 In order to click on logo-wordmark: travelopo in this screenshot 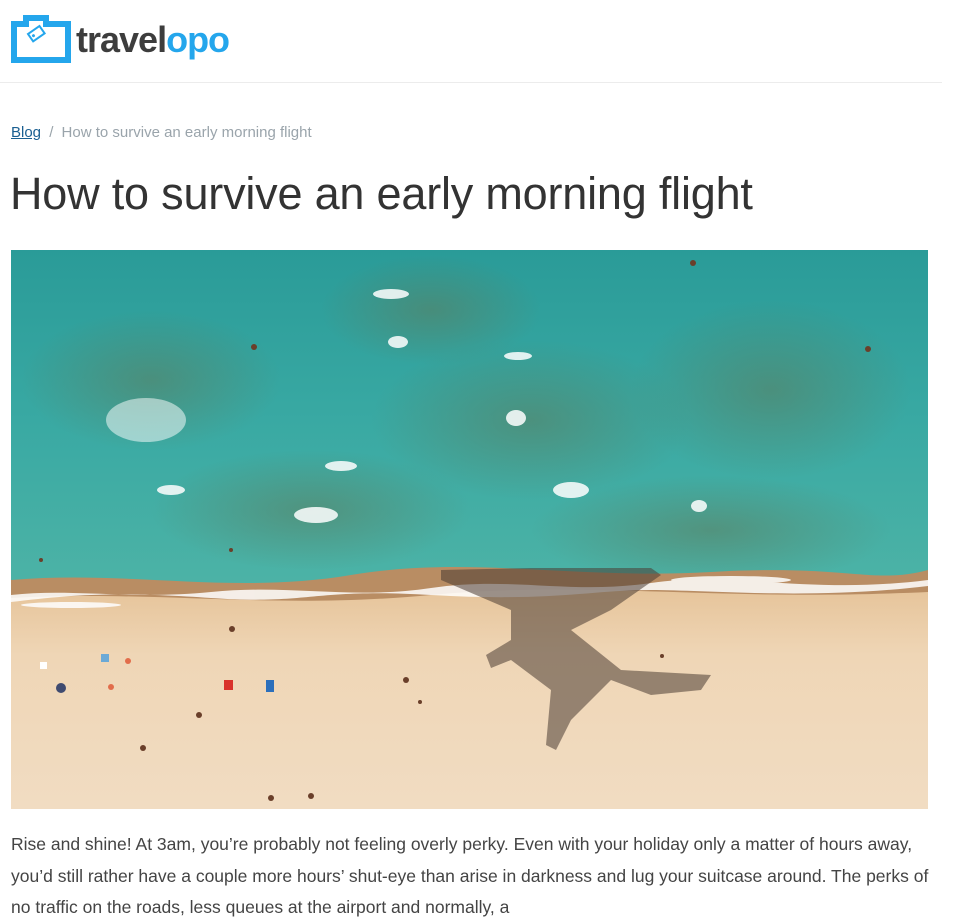, I will do `click(153, 39)`.